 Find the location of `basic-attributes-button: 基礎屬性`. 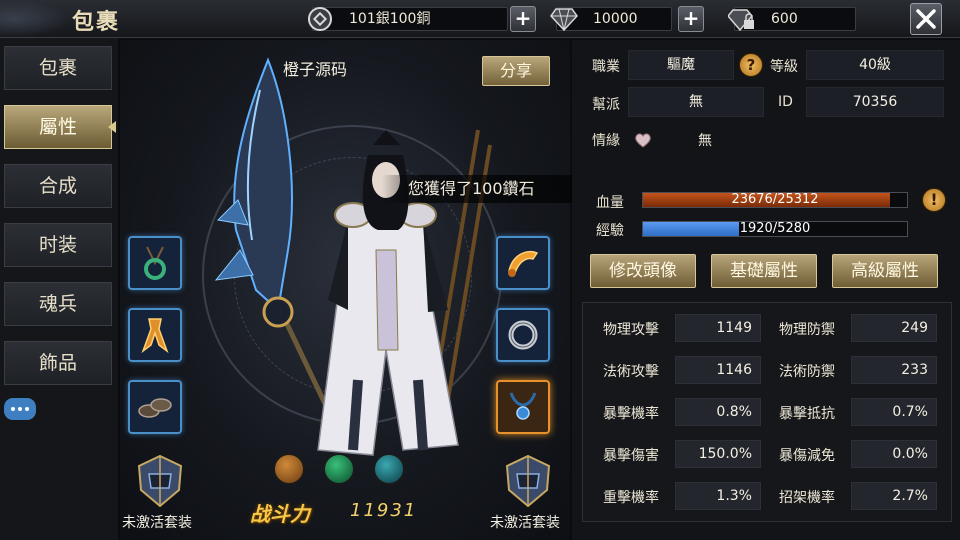

basic-attributes-button: 基礎屬性 is located at coordinates (764, 271).